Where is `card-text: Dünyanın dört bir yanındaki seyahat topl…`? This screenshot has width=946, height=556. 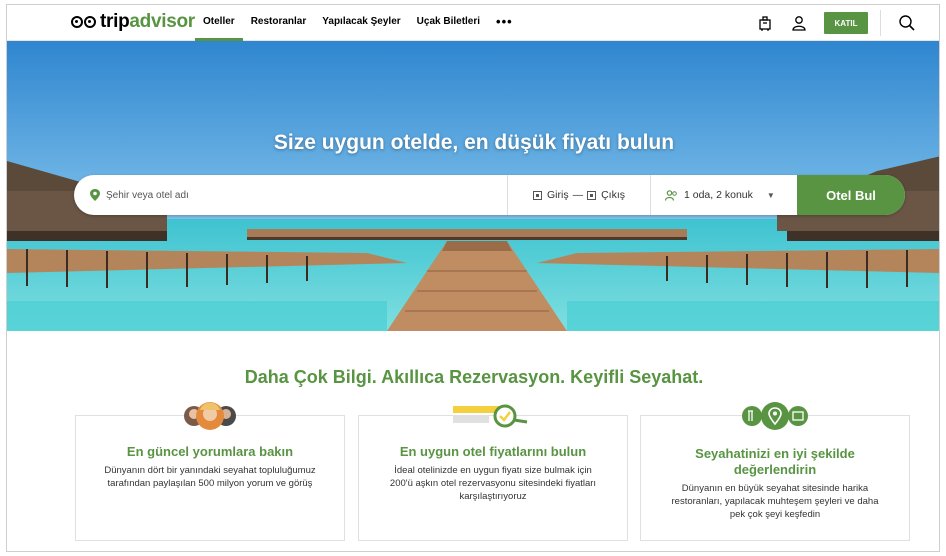
card-text: Dünyanın dört bir yanındaki seyahat topl… is located at coordinates (210, 477).